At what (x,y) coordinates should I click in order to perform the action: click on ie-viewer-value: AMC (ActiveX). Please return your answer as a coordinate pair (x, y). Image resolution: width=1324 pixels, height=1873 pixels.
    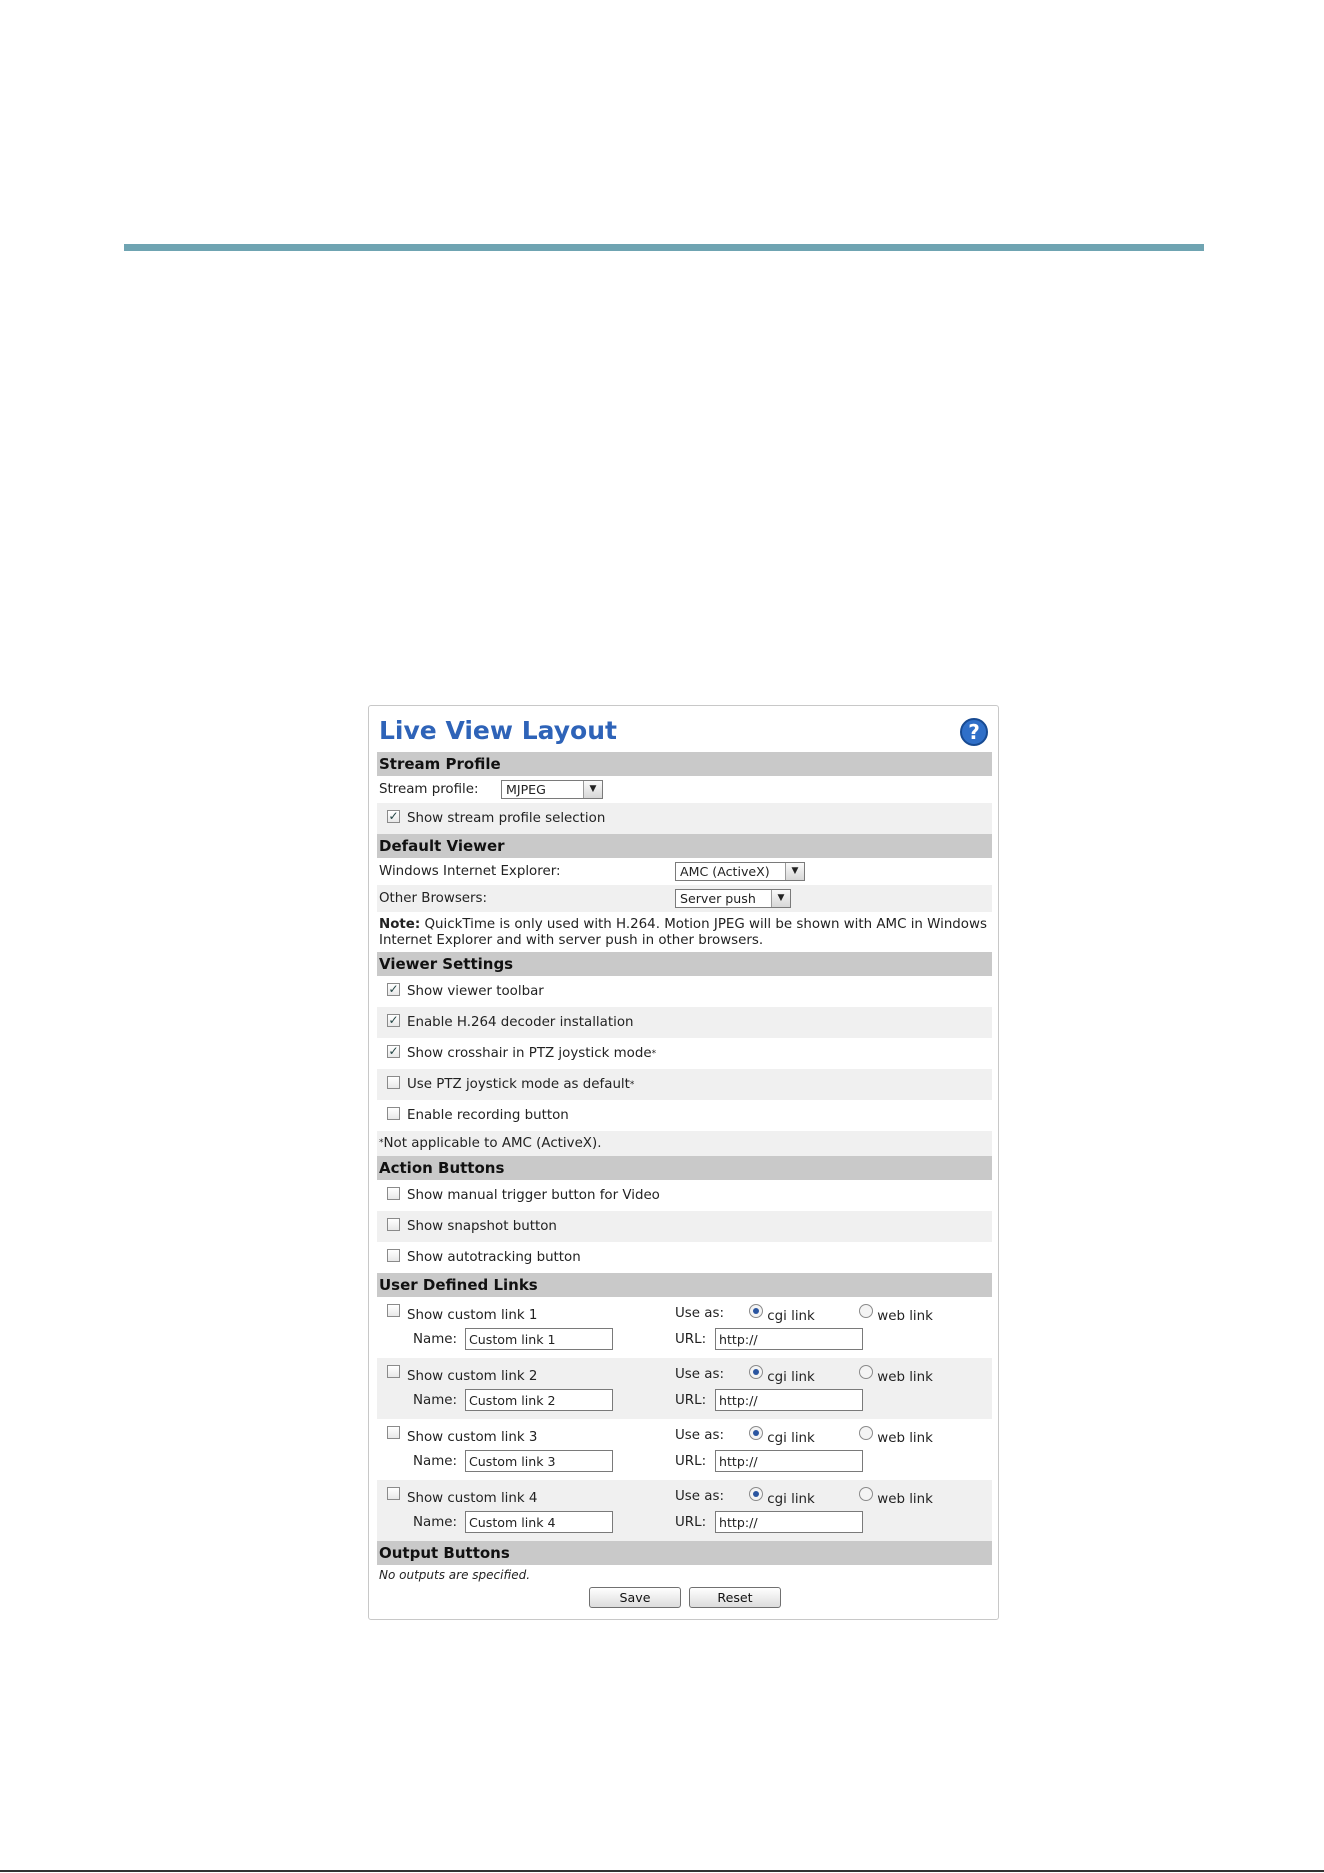
    Looking at the image, I should click on (725, 871).